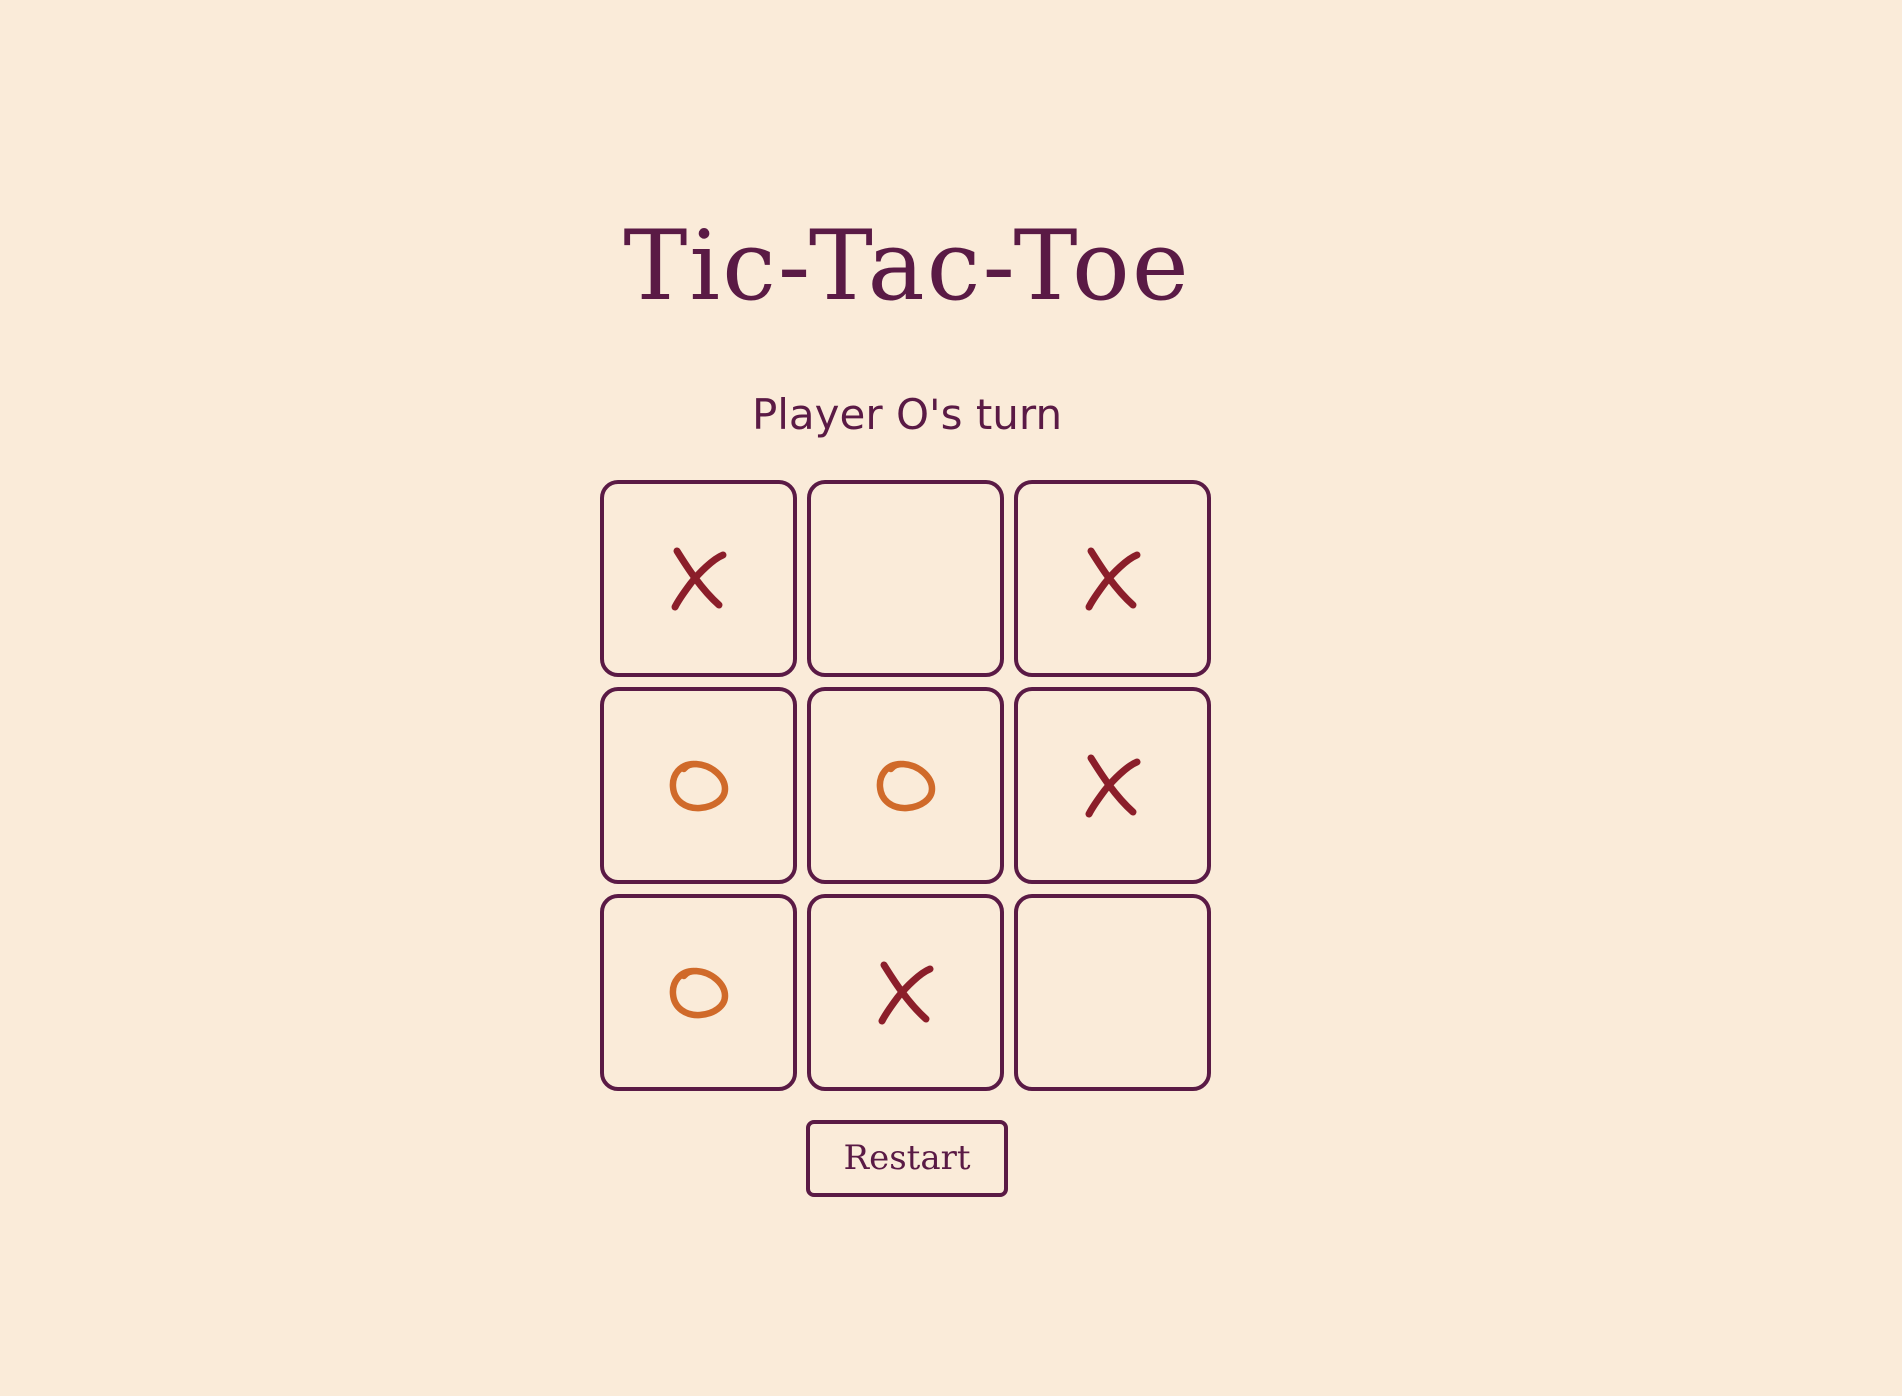 The image size is (1902, 1396). I want to click on restart-button: Restart, so click(907, 1158).